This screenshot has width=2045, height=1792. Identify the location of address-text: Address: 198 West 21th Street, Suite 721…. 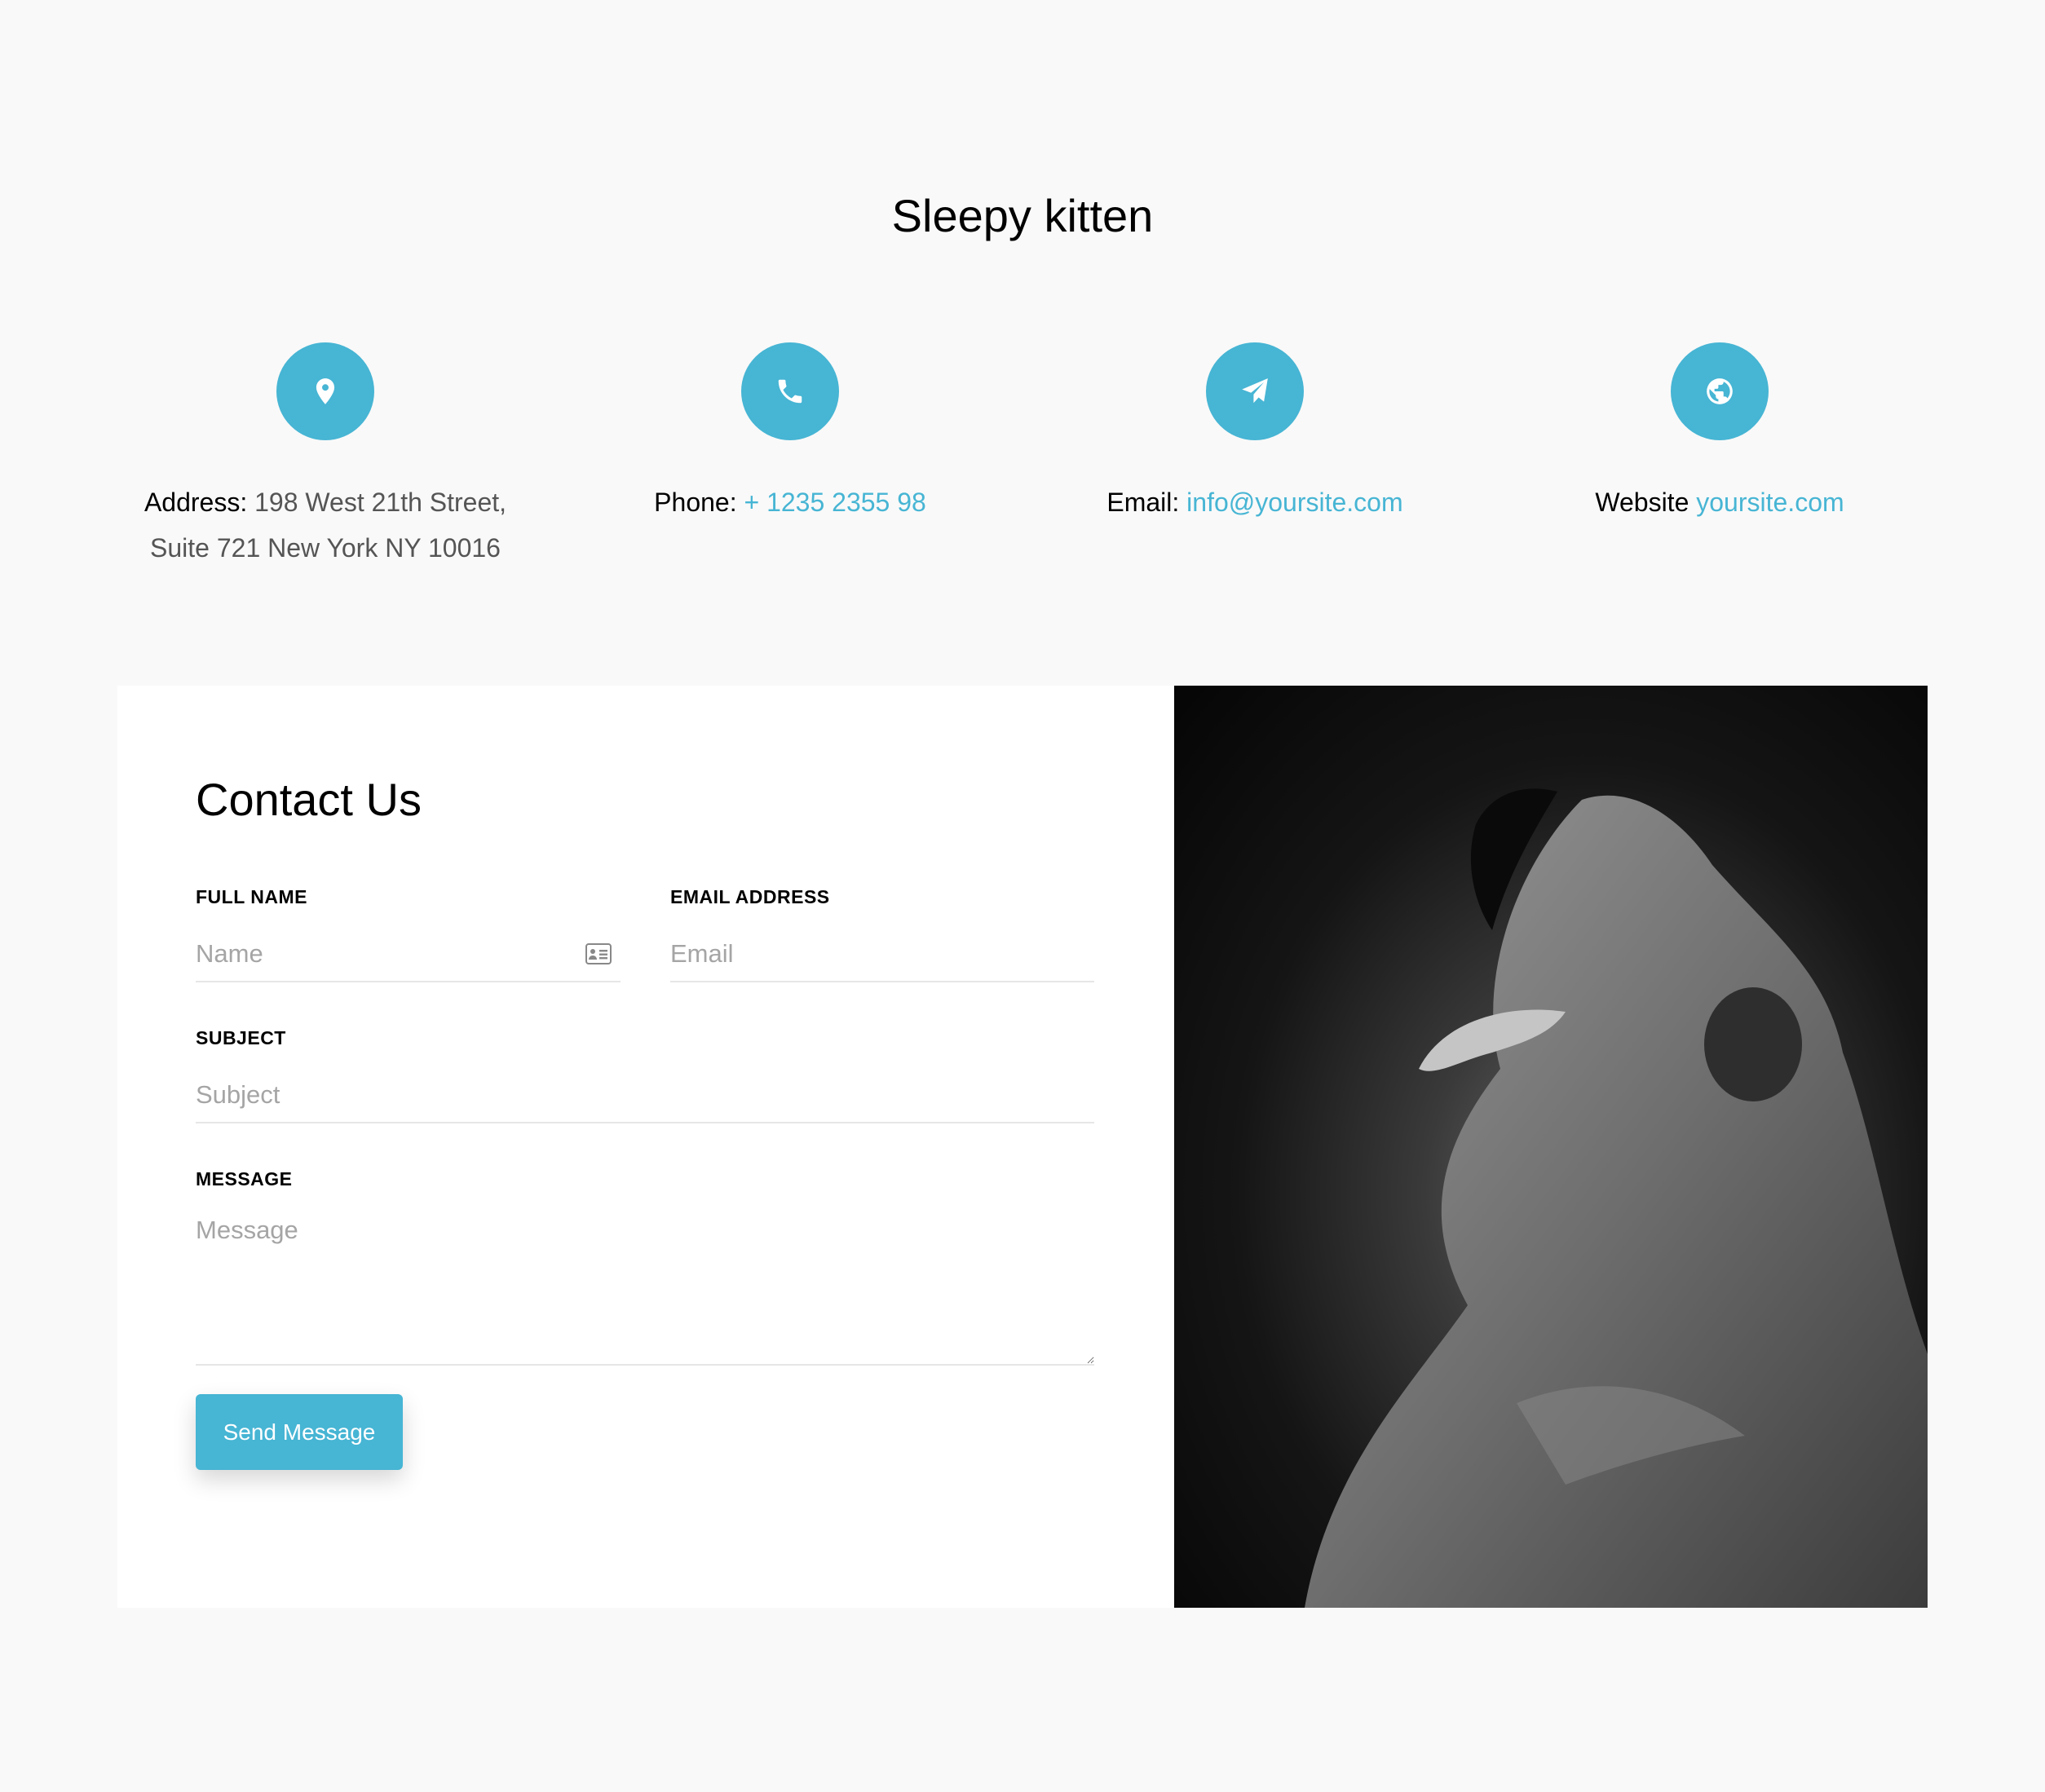
(325, 525).